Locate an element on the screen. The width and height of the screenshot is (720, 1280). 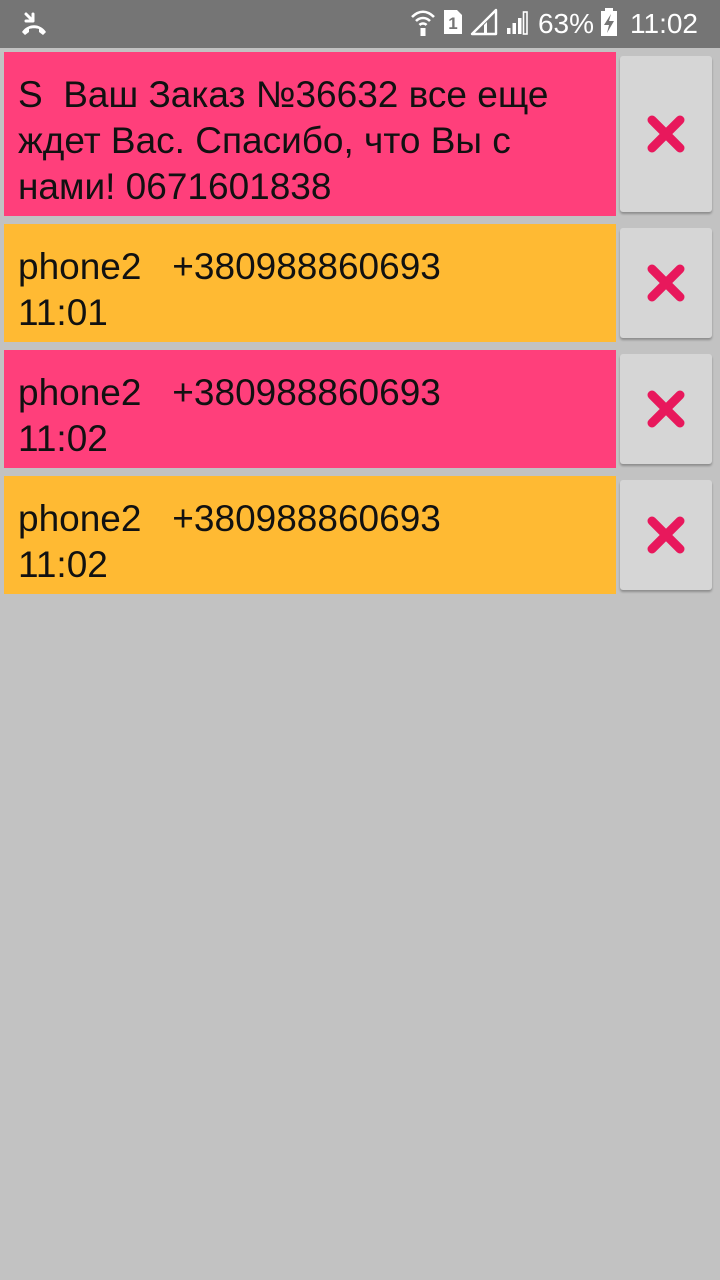
status-time: 11:02 is located at coordinates (664, 23).